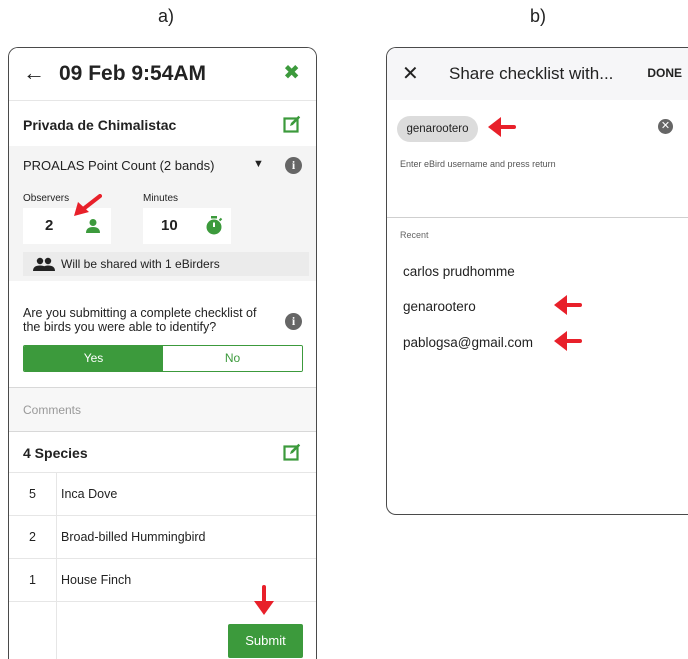 The height and width of the screenshot is (659, 688). I want to click on no-button: No, so click(232, 358).